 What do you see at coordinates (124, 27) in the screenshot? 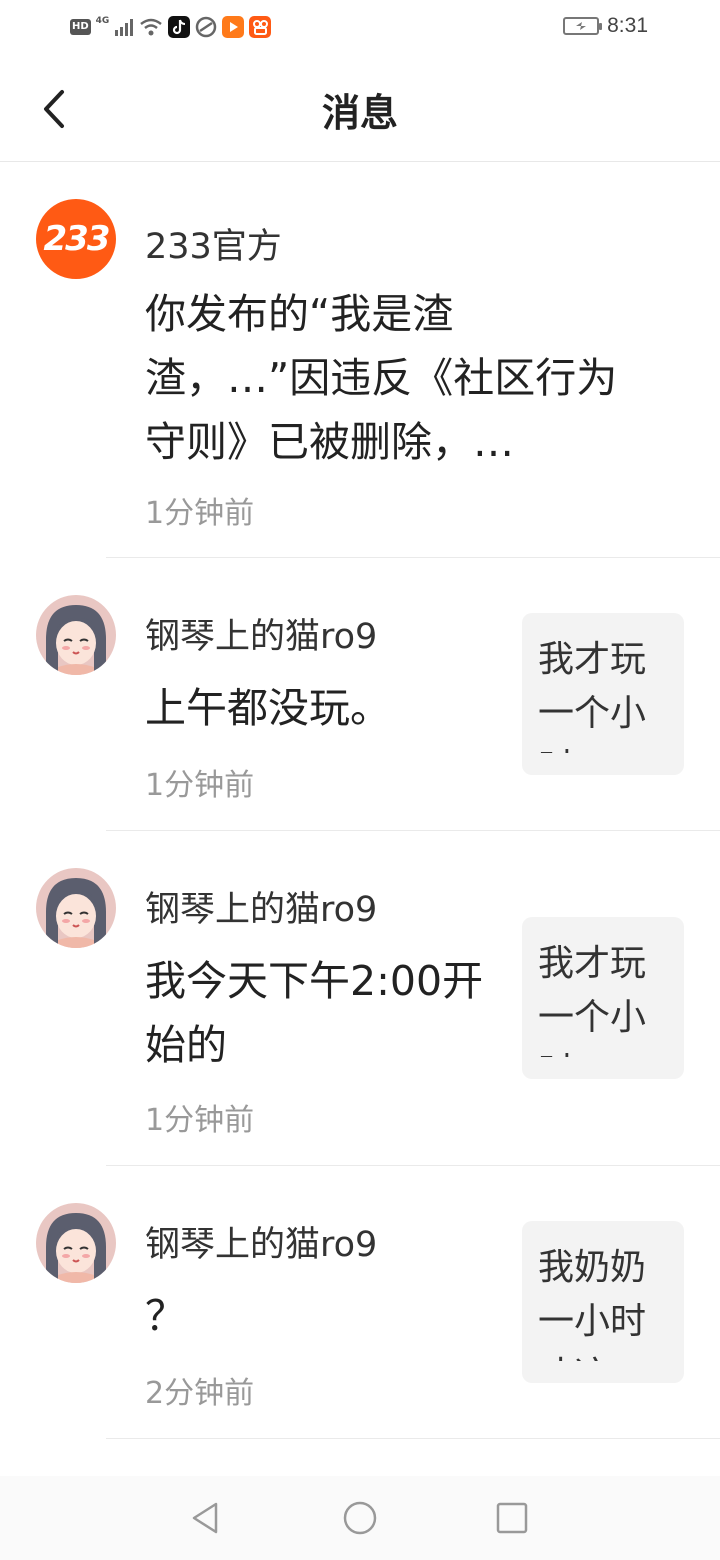
I see `signal-icon` at bounding box center [124, 27].